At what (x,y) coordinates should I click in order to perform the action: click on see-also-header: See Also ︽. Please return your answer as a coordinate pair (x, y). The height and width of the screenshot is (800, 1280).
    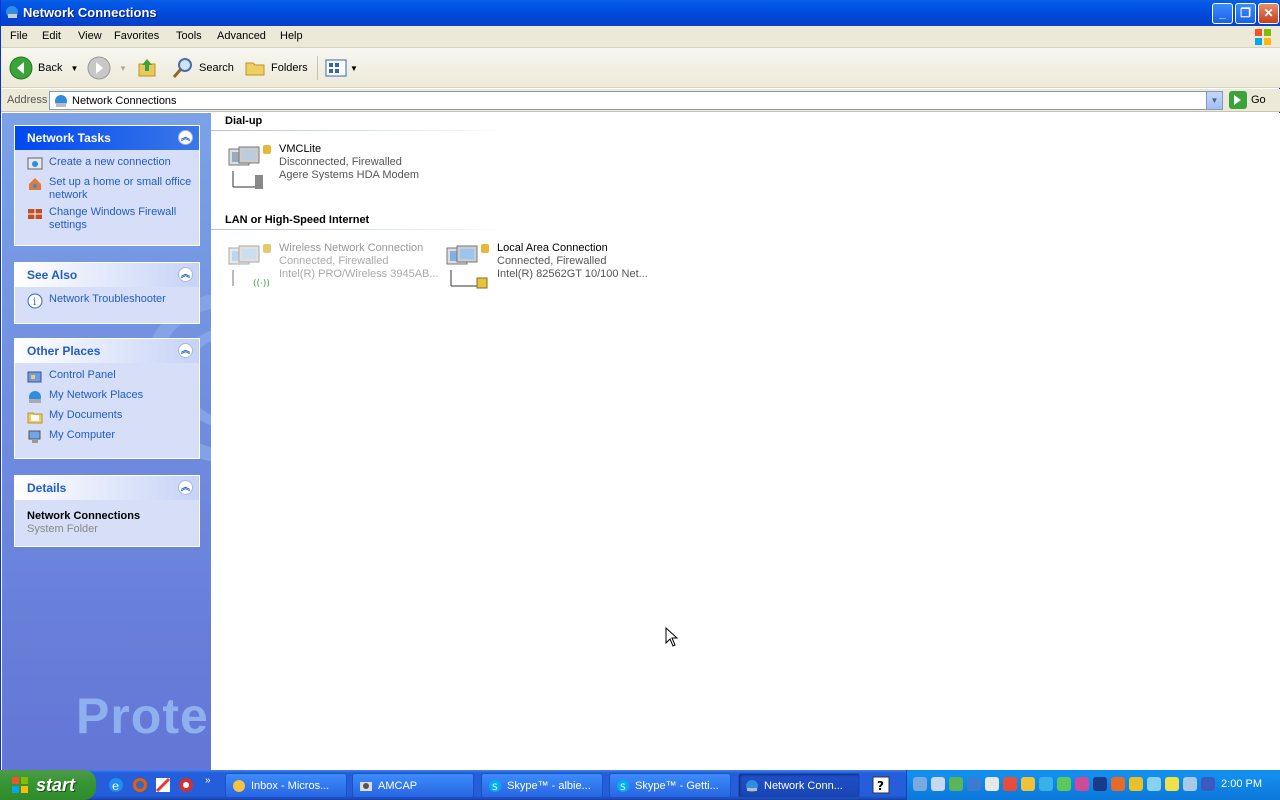
    Looking at the image, I should click on (107, 275).